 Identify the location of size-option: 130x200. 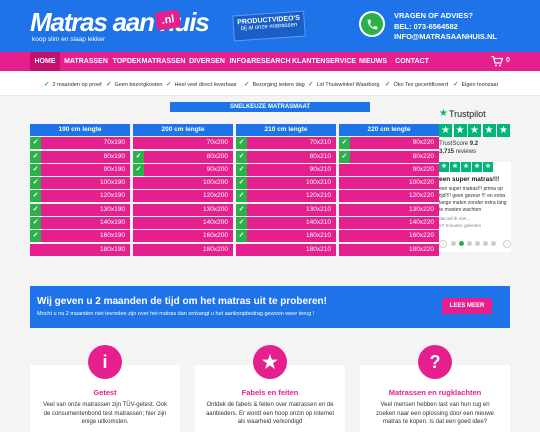
(183, 209).